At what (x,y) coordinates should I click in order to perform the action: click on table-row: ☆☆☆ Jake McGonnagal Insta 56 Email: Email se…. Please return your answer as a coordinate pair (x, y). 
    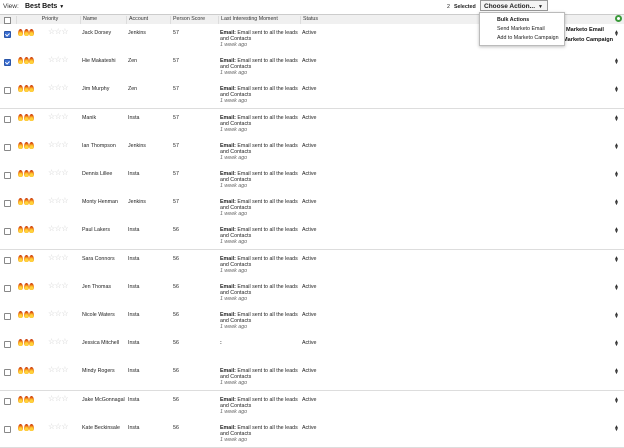
    Looking at the image, I should click on (312, 405).